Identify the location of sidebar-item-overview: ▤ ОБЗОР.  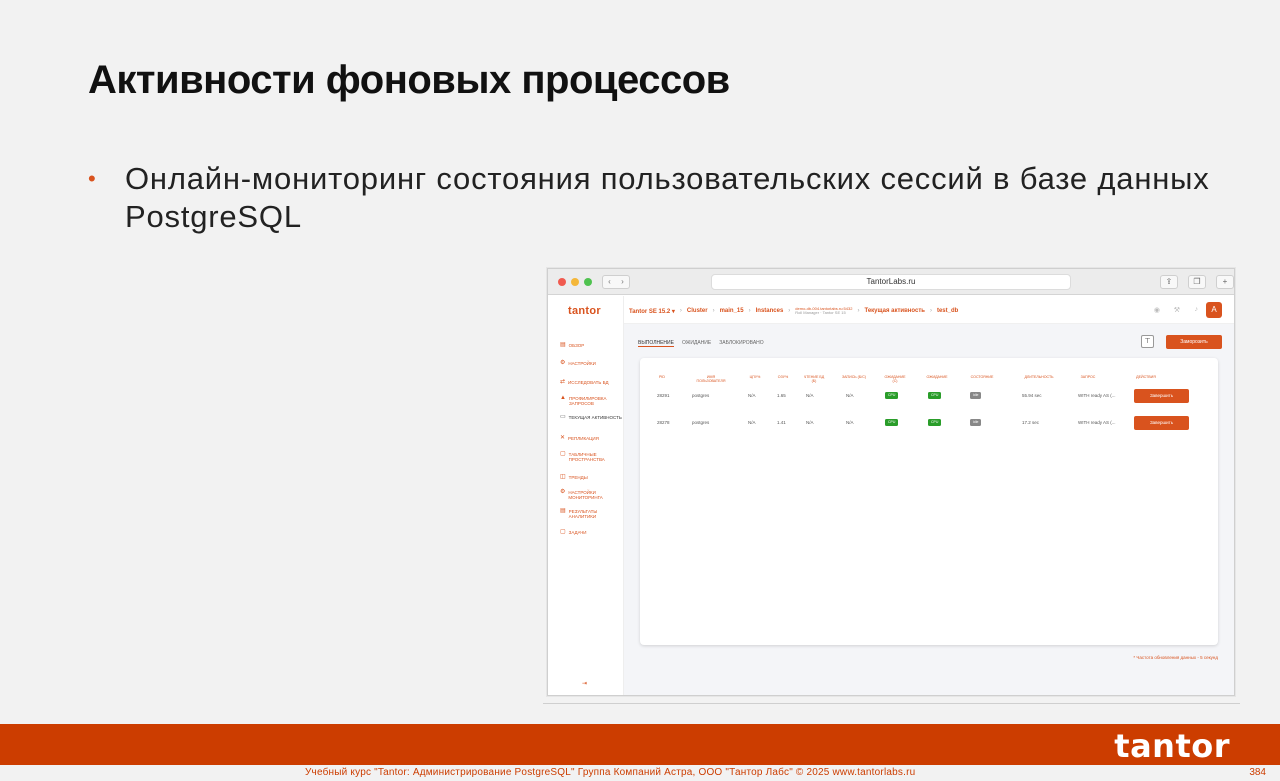
(591, 345).